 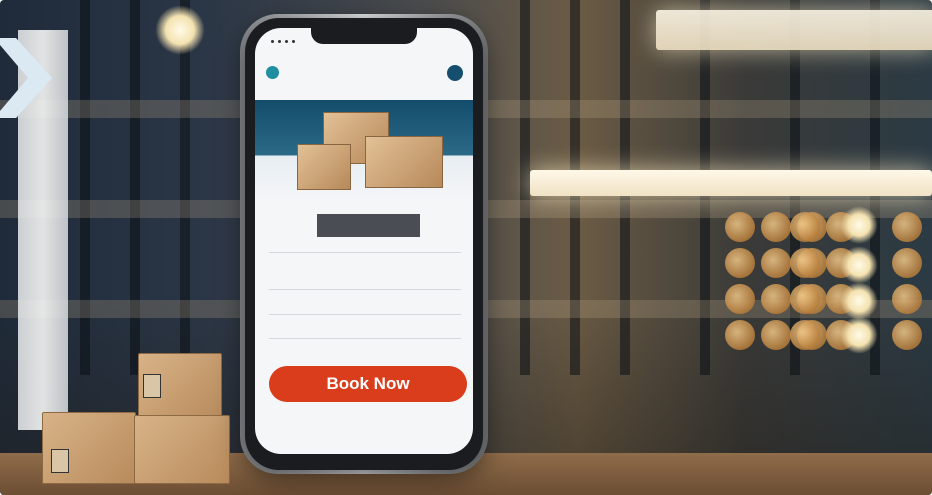 What do you see at coordinates (364, 36) in the screenshot?
I see `phone-notch` at bounding box center [364, 36].